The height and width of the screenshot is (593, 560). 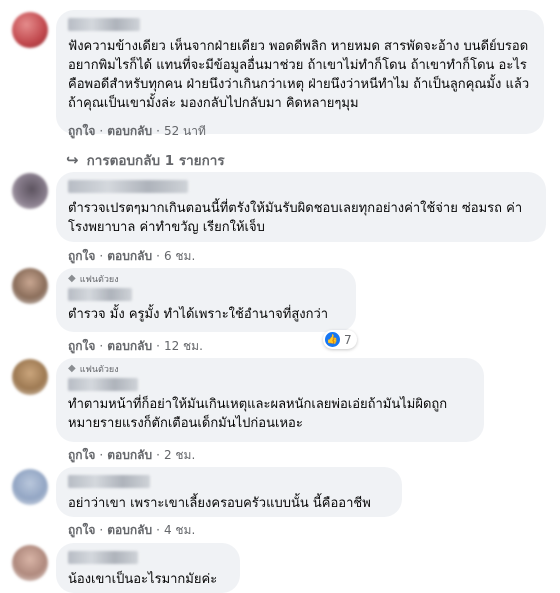 I want to click on reaction-summary: 👍 7, so click(x=340, y=339).